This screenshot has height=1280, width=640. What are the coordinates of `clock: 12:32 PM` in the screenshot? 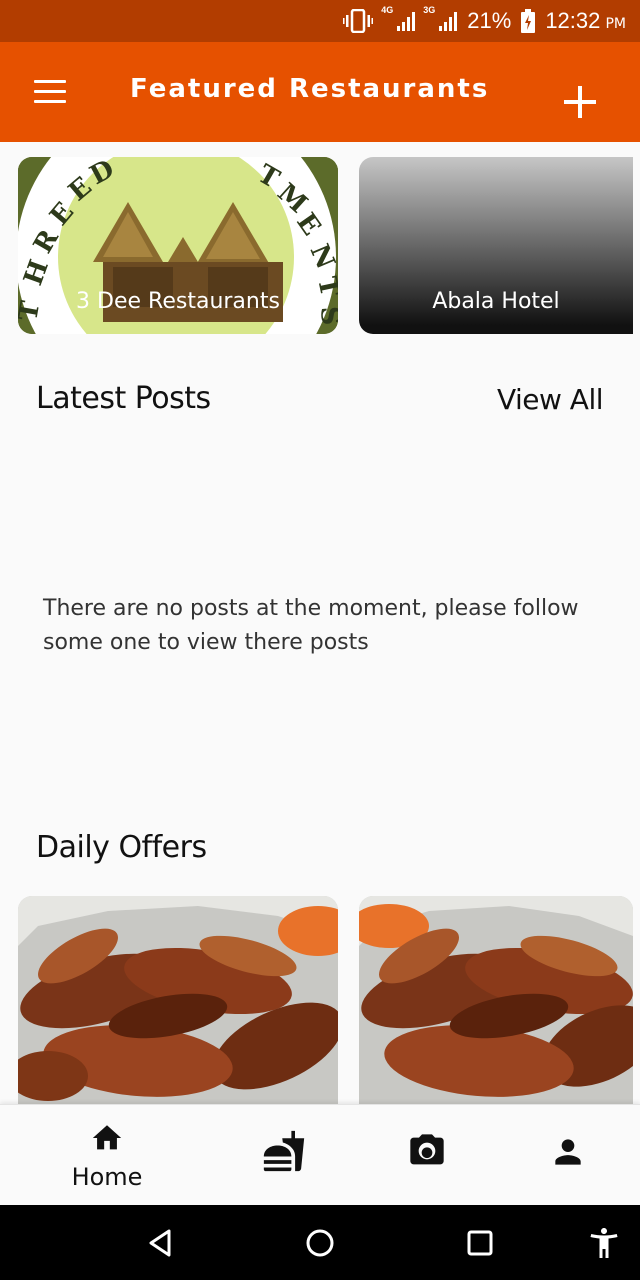 It's located at (585, 20).